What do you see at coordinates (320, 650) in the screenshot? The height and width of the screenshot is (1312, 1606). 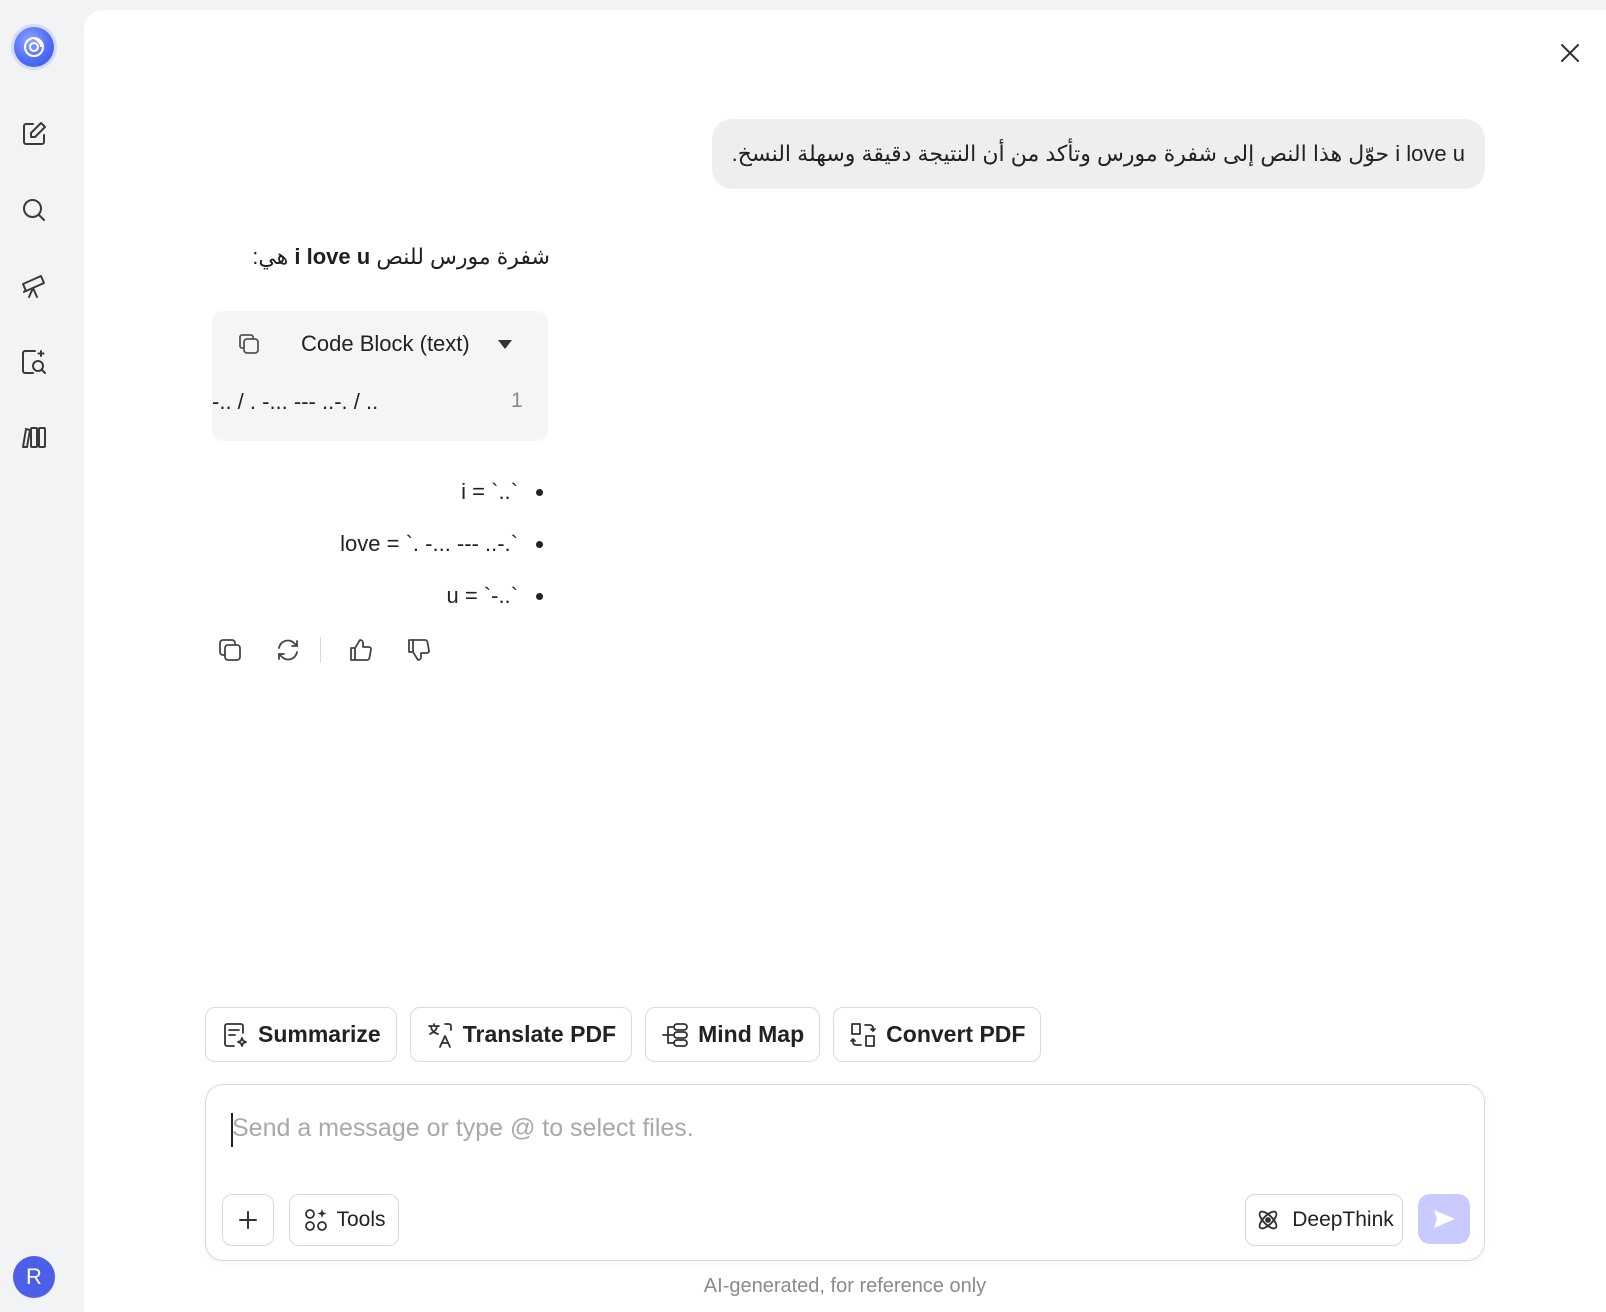 I see `divider` at bounding box center [320, 650].